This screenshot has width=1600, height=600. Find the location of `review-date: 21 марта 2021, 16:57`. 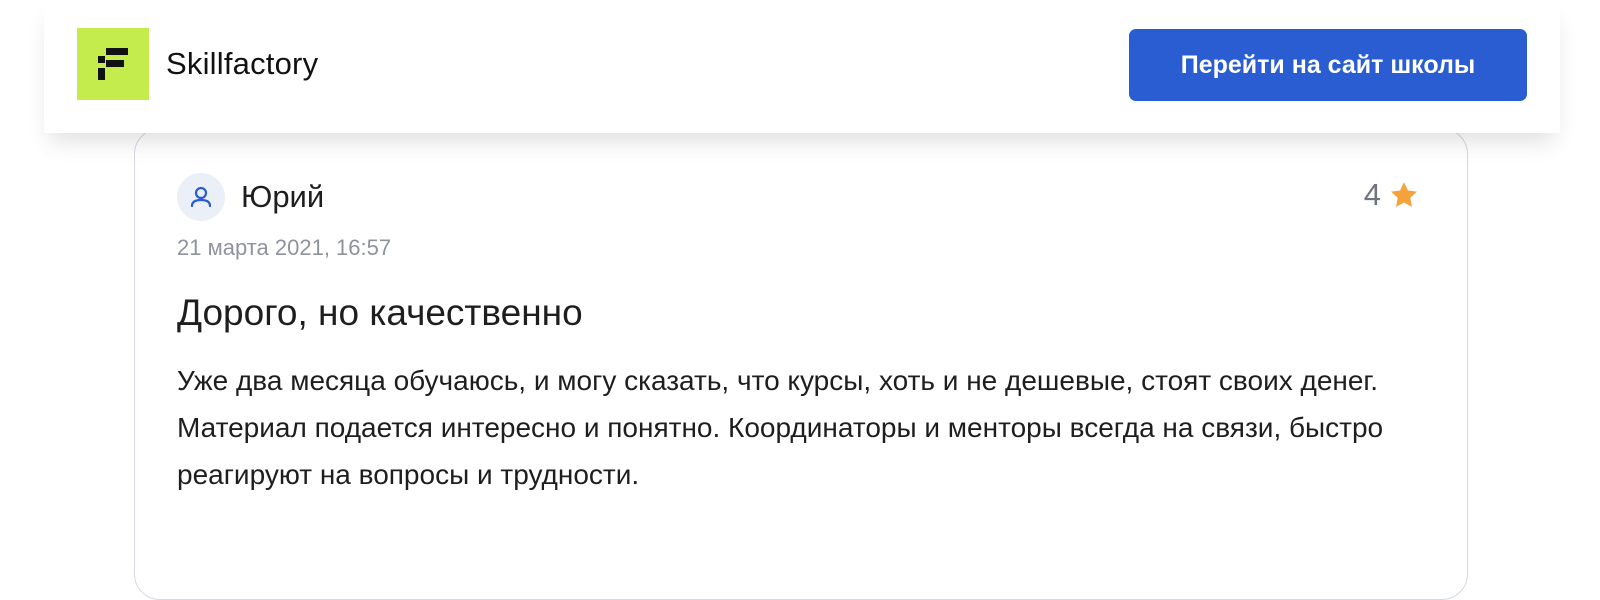

review-date: 21 марта 2021, 16:57 is located at coordinates (284, 247).